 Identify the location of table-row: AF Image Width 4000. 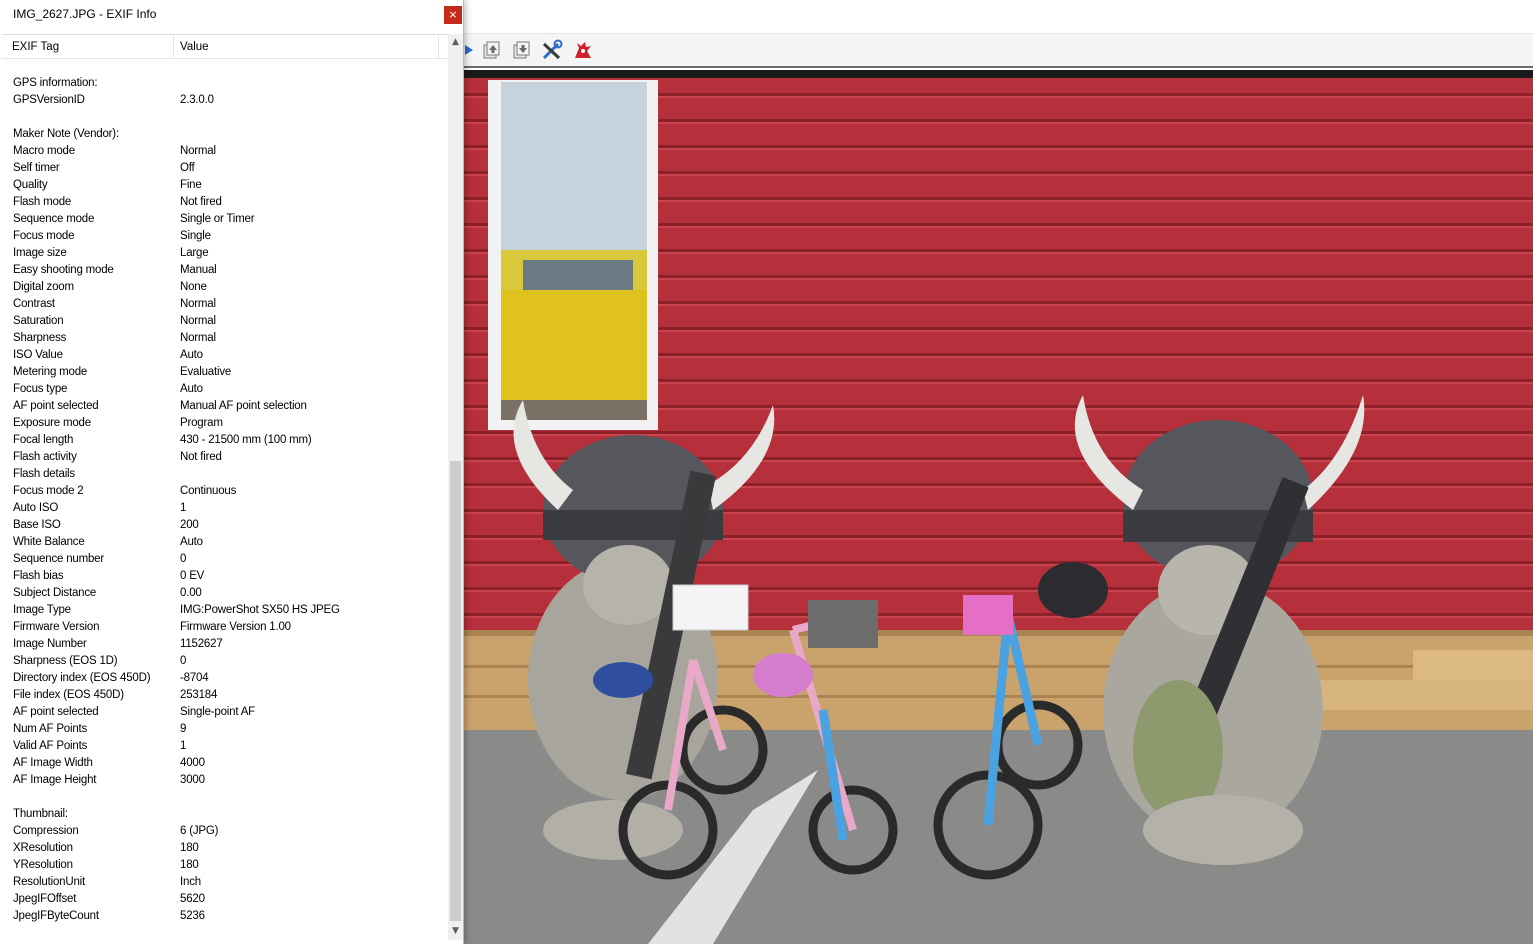
(225, 764).